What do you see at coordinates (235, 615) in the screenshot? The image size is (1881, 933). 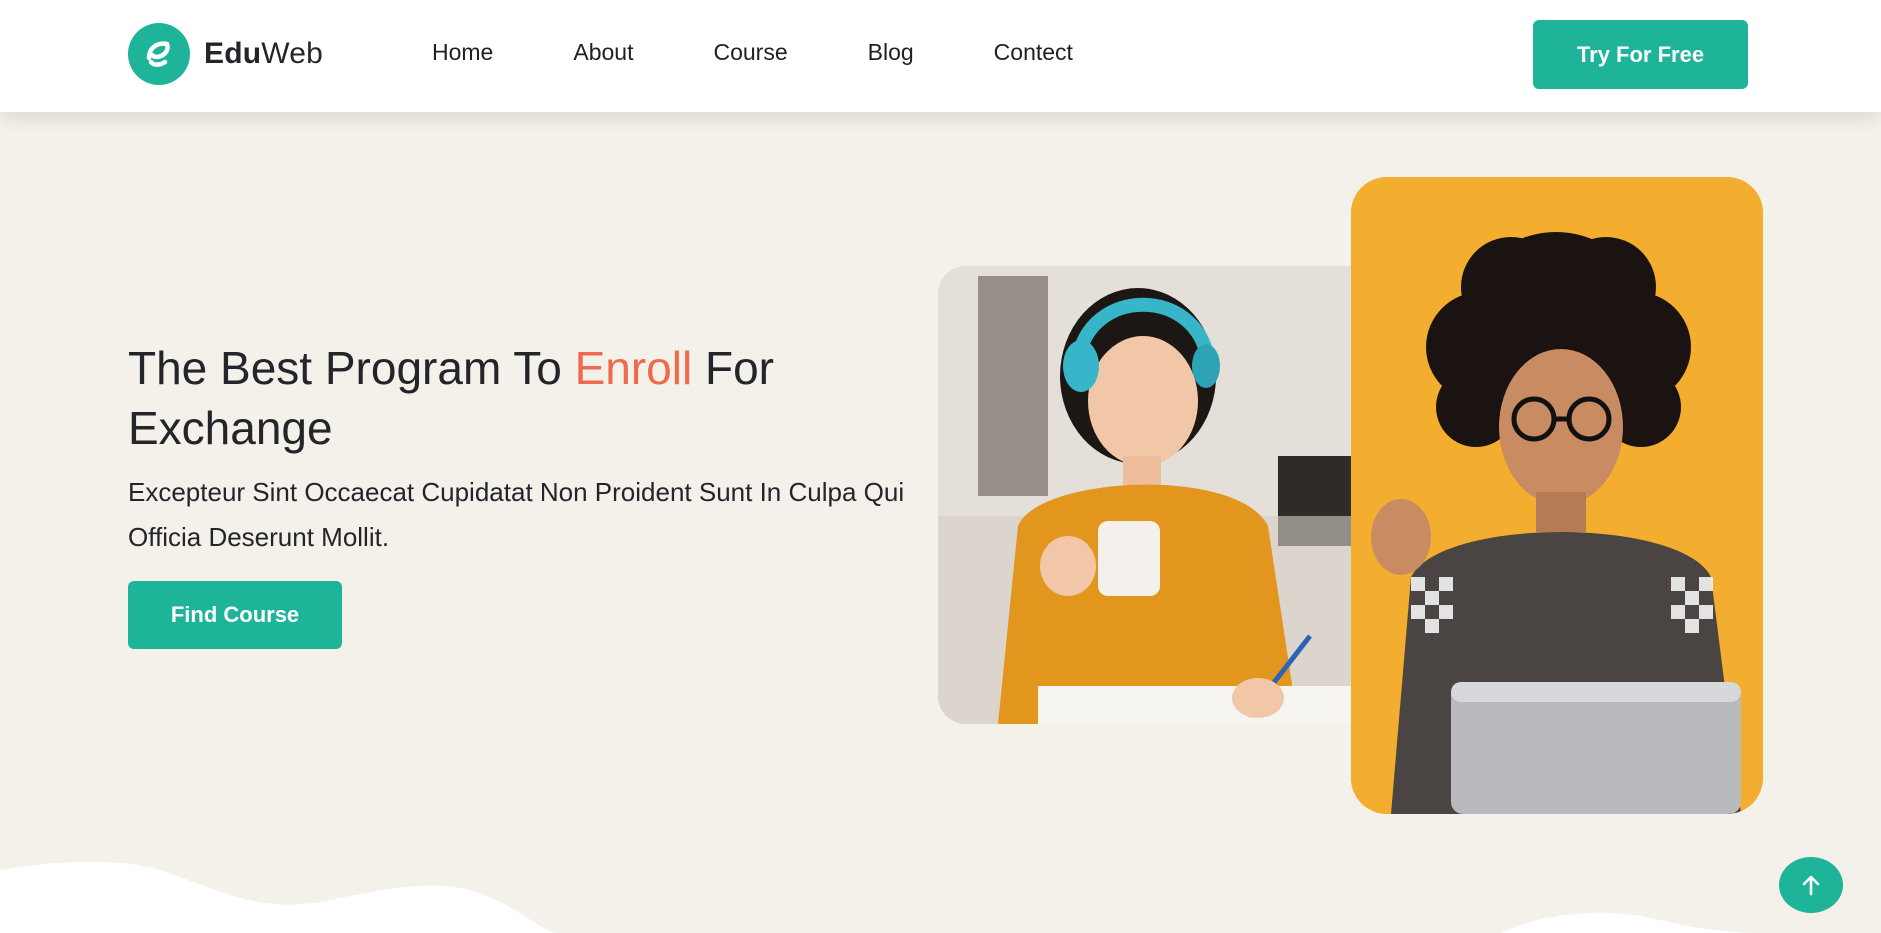 I see `find-course-button: Find Course` at bounding box center [235, 615].